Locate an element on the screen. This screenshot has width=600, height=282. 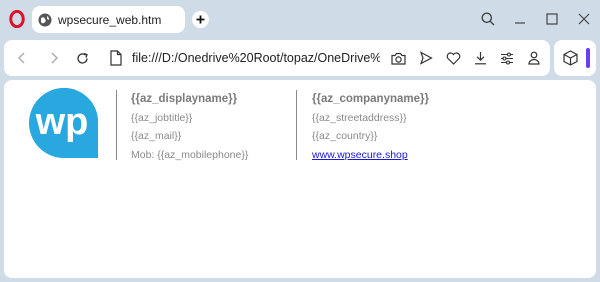
wpsecure-logo: wp is located at coordinates (63, 123).